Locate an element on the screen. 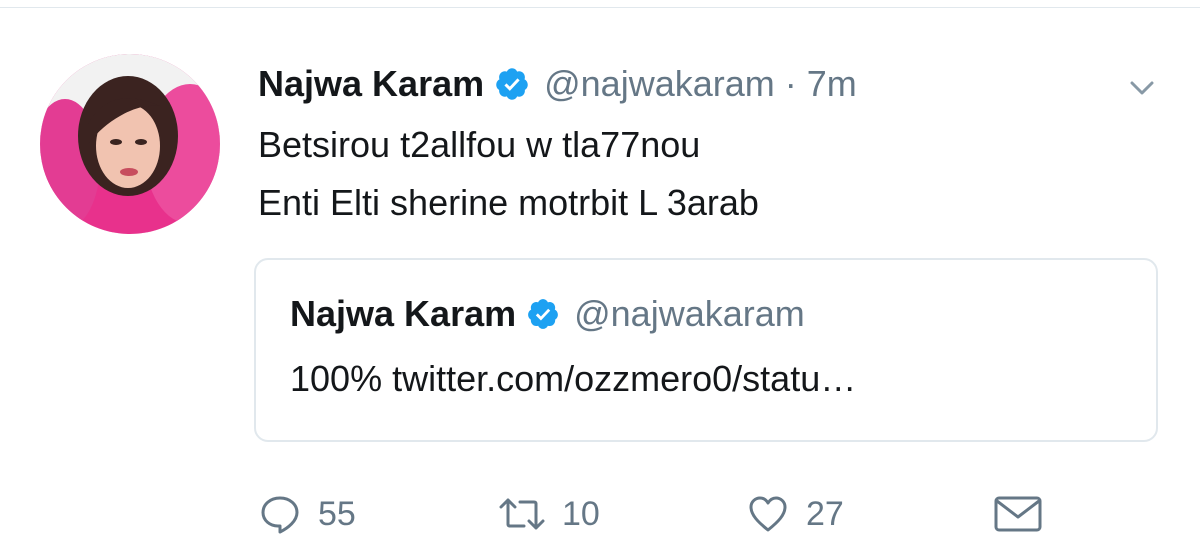 This screenshot has width=1200, height=555. envelope-icon is located at coordinates (1018, 514).